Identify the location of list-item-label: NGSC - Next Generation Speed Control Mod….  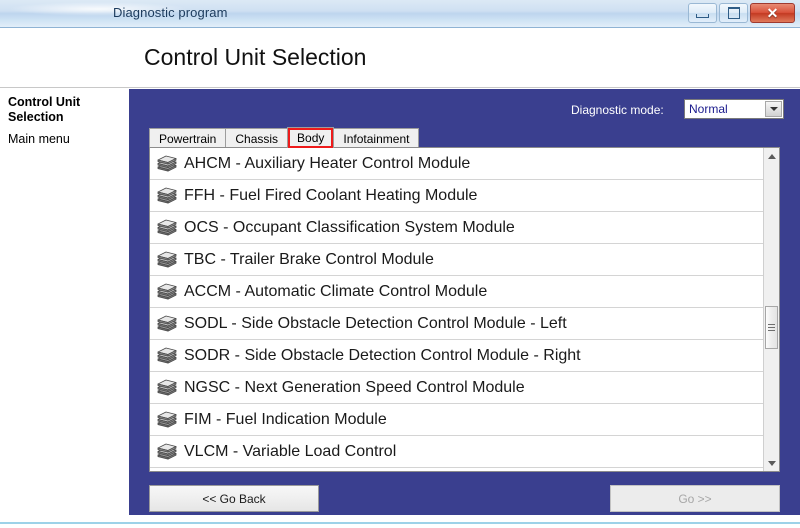
(354, 387).